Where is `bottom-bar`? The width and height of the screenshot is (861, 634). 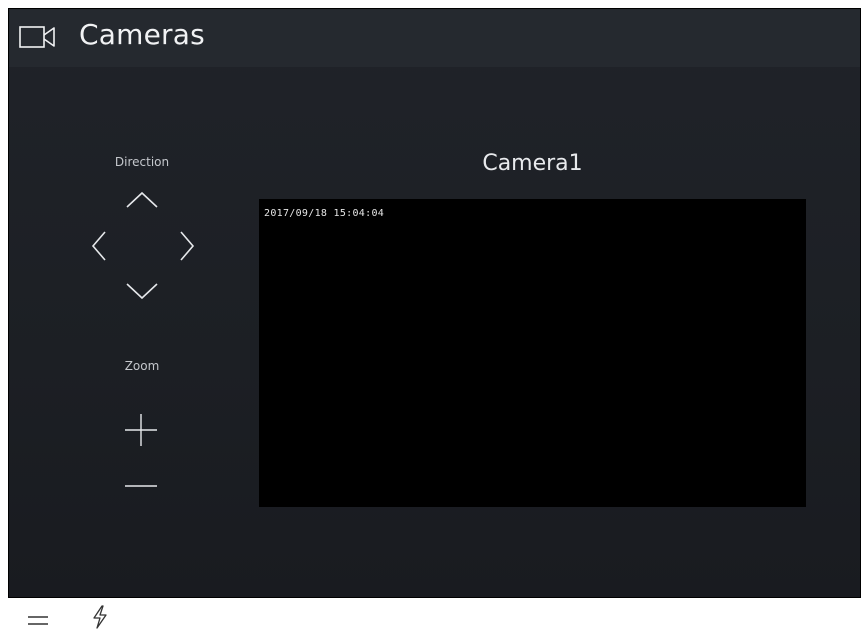
bottom-bar is located at coordinates (430, 616).